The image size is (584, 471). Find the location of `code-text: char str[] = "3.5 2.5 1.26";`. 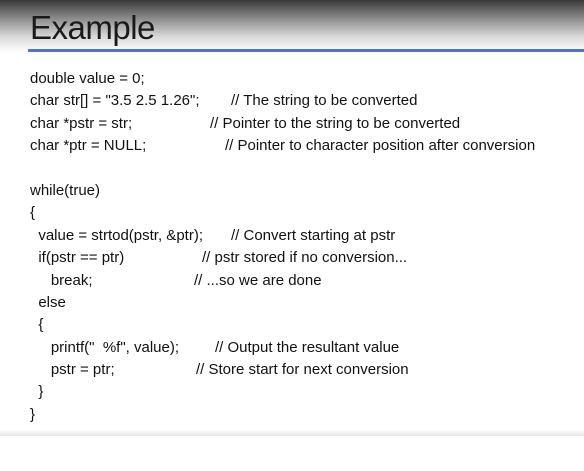

code-text: char str[] = "3.5 2.5 1.26"; is located at coordinates (115, 101).